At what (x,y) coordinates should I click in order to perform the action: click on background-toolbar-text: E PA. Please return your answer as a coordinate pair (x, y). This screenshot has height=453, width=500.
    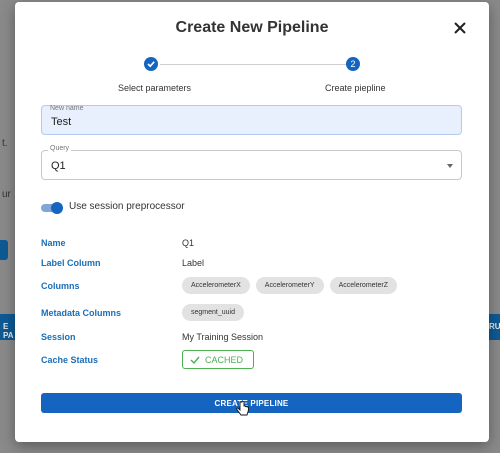
    Looking at the image, I should click on (8, 331).